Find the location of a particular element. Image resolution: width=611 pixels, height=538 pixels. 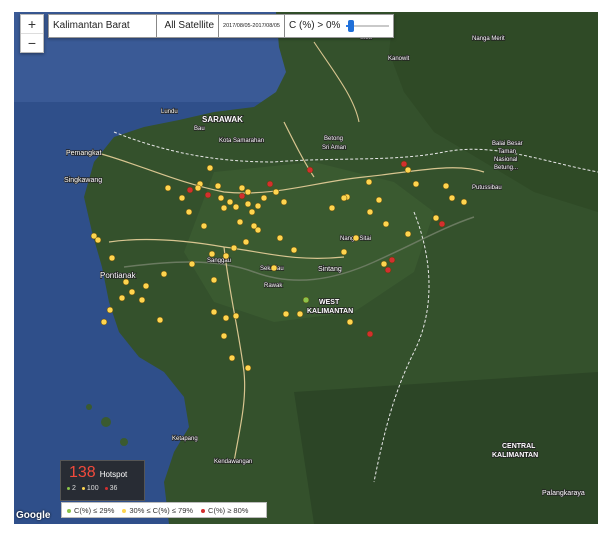

confidence-slider is located at coordinates (367, 26).